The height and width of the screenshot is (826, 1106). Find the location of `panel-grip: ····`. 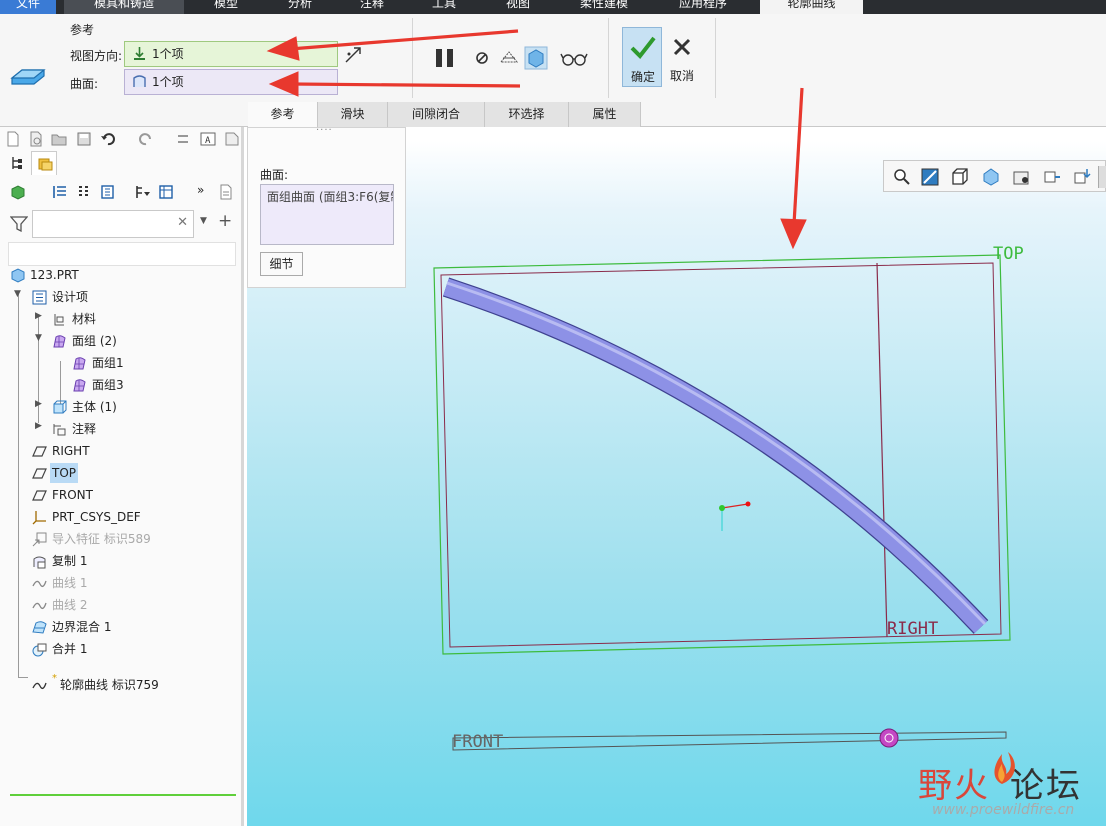

panel-grip: ···· is located at coordinates (324, 130).